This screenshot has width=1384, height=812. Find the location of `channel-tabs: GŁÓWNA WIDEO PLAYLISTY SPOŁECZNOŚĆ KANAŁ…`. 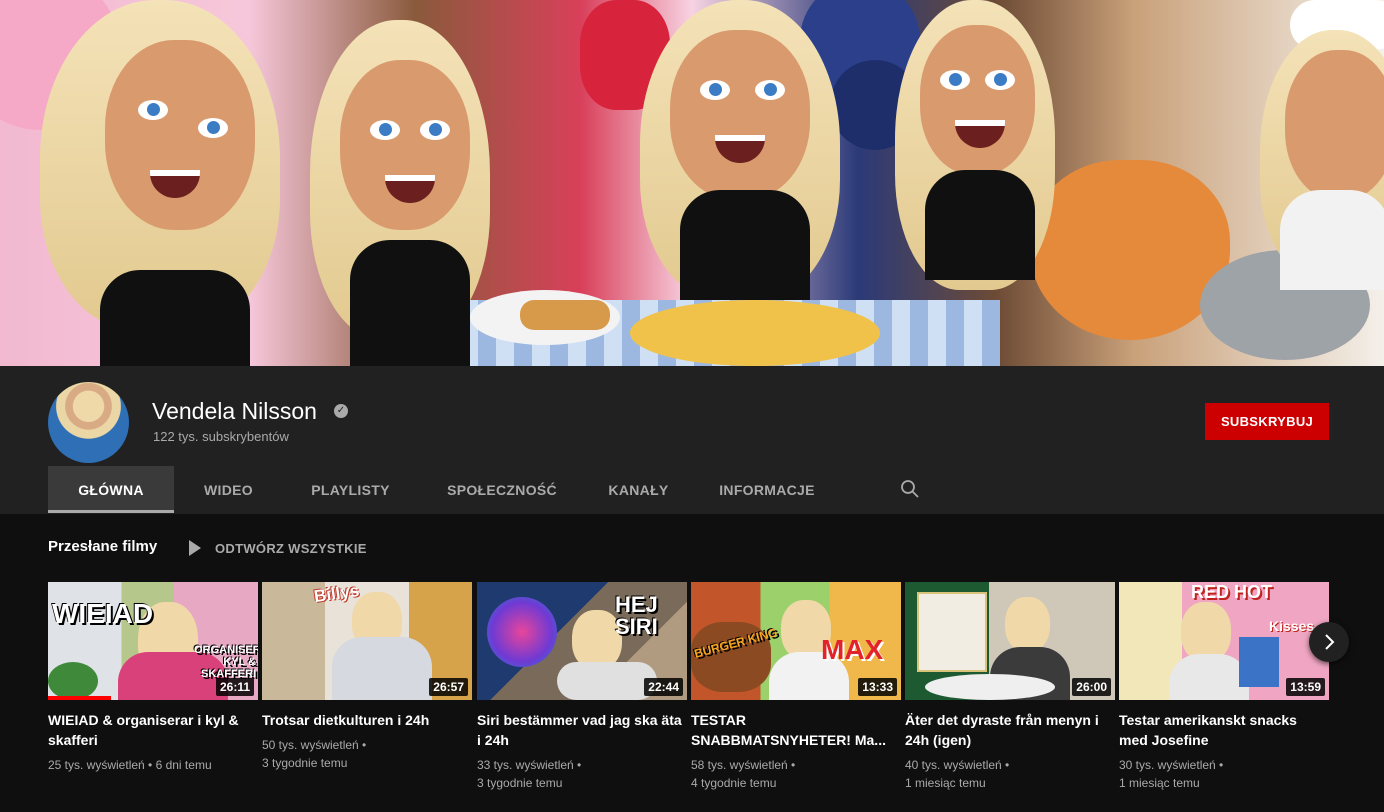

channel-tabs: GŁÓWNA WIDEO PLAYLISTY SPOŁECZNOŚĆ KANAŁ… is located at coordinates (445, 489).